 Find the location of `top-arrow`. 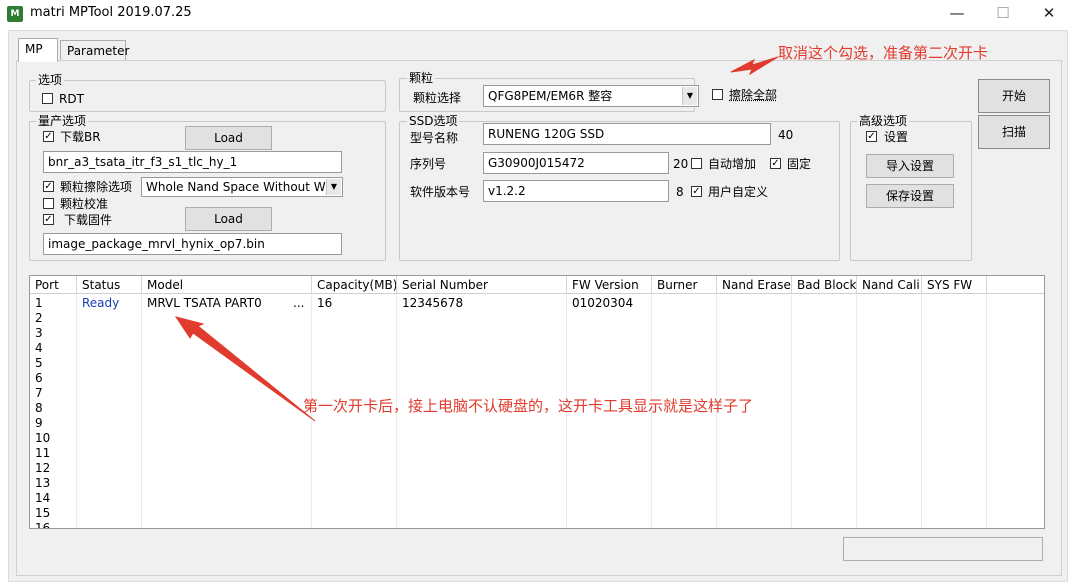

top-arrow is located at coordinates (754, 66).